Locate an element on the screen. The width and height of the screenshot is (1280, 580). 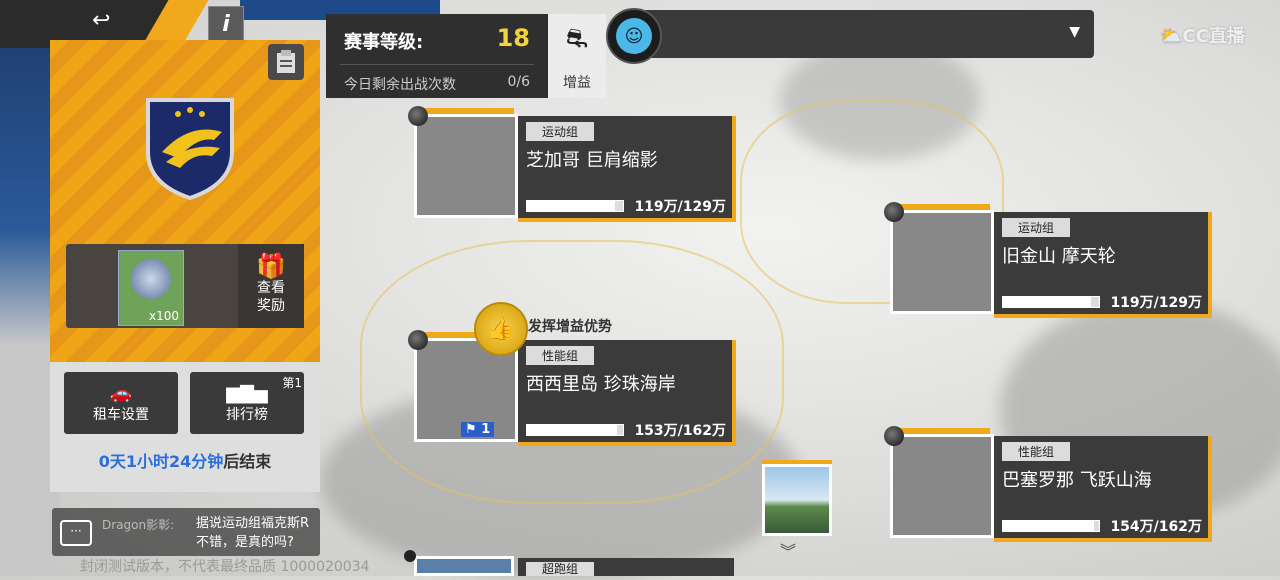
race-score: 153万/162万 is located at coordinates (680, 431).